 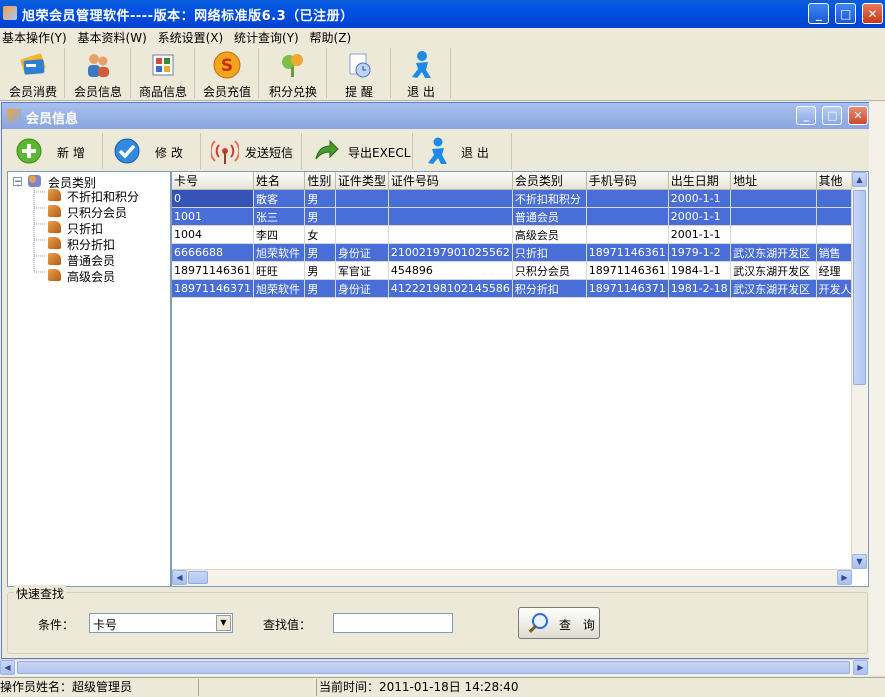 I want to click on menu-basic-data: 基本资料(W), so click(x=114, y=37).